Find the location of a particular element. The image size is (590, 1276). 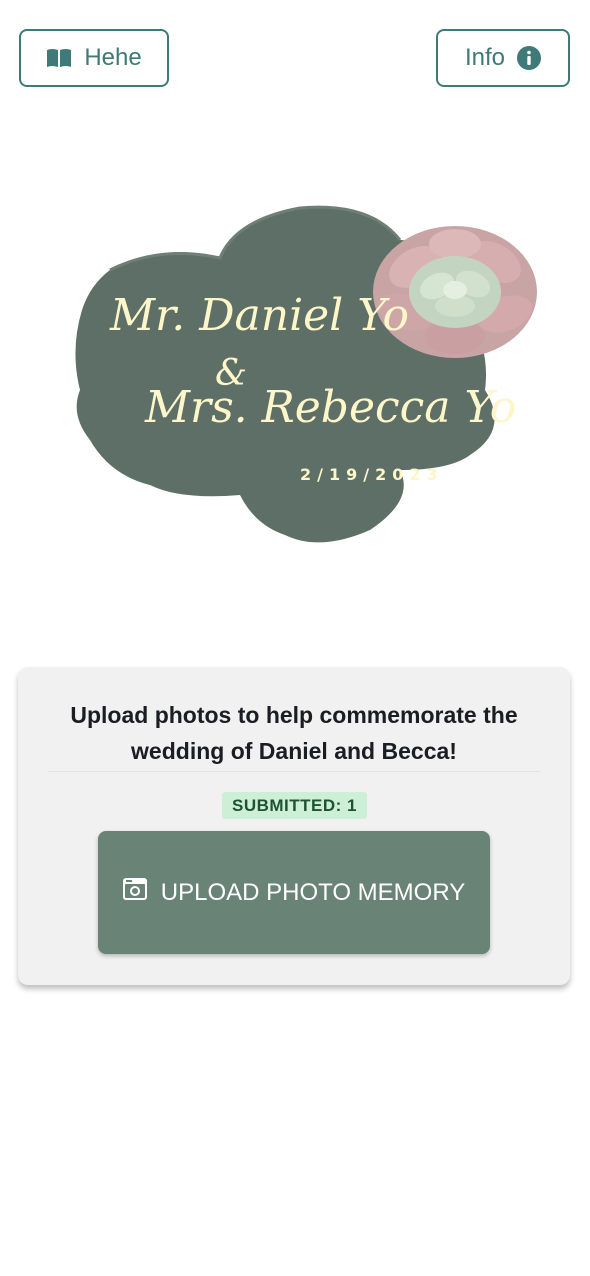

card-title-line1: Upload photos to help commemorate the is located at coordinates (294, 715).